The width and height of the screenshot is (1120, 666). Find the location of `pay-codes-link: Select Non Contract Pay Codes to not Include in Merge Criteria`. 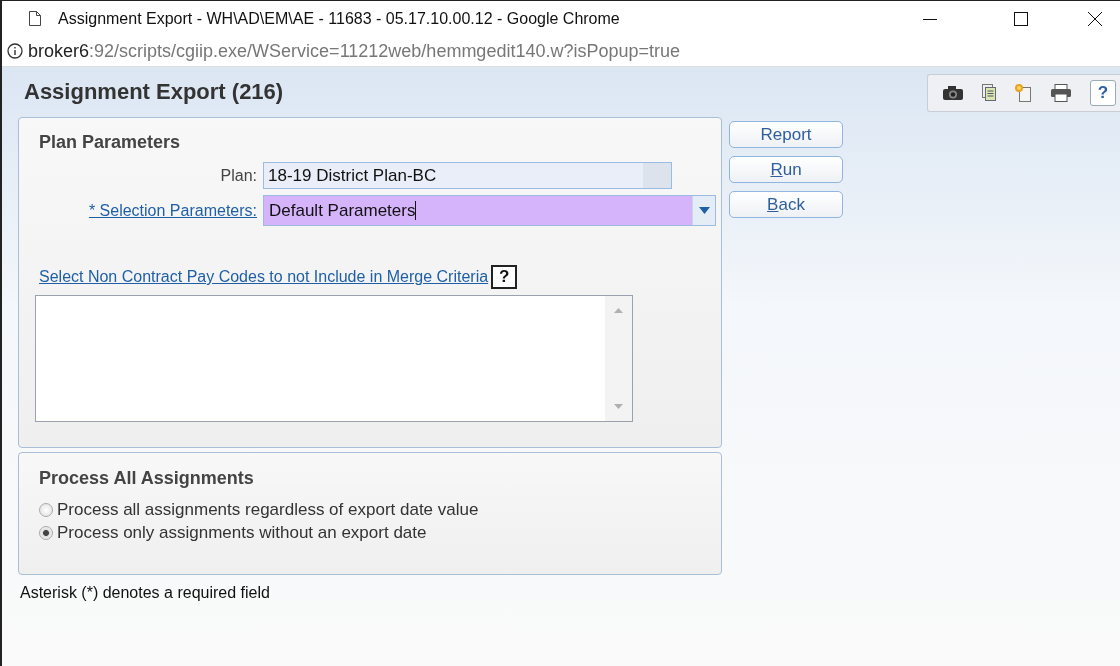

pay-codes-link: Select Non Contract Pay Codes to not Include in Merge Criteria is located at coordinates (264, 277).